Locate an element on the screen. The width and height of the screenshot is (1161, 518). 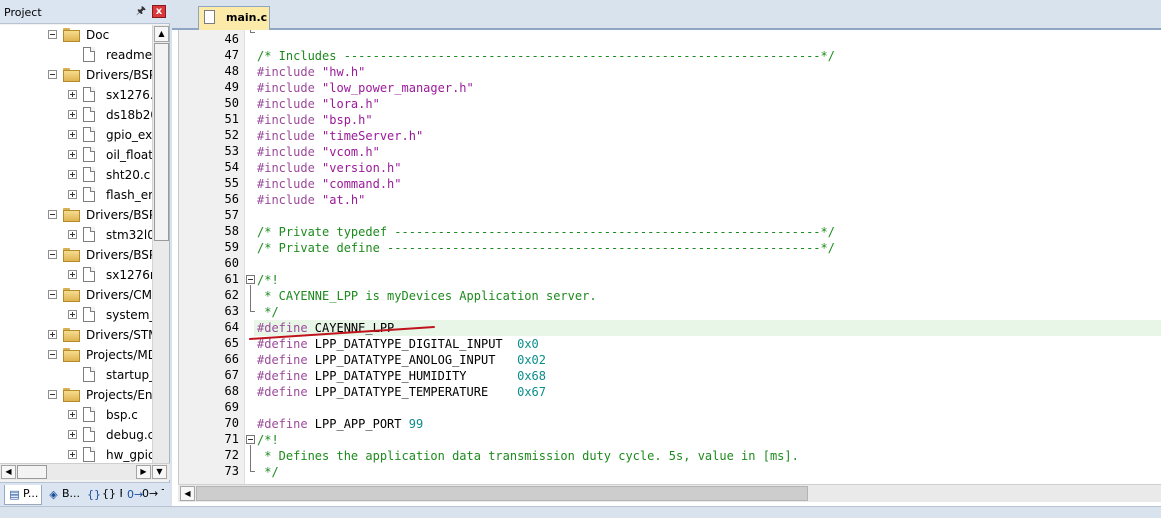
close-panel-button: x is located at coordinates (159, 11).